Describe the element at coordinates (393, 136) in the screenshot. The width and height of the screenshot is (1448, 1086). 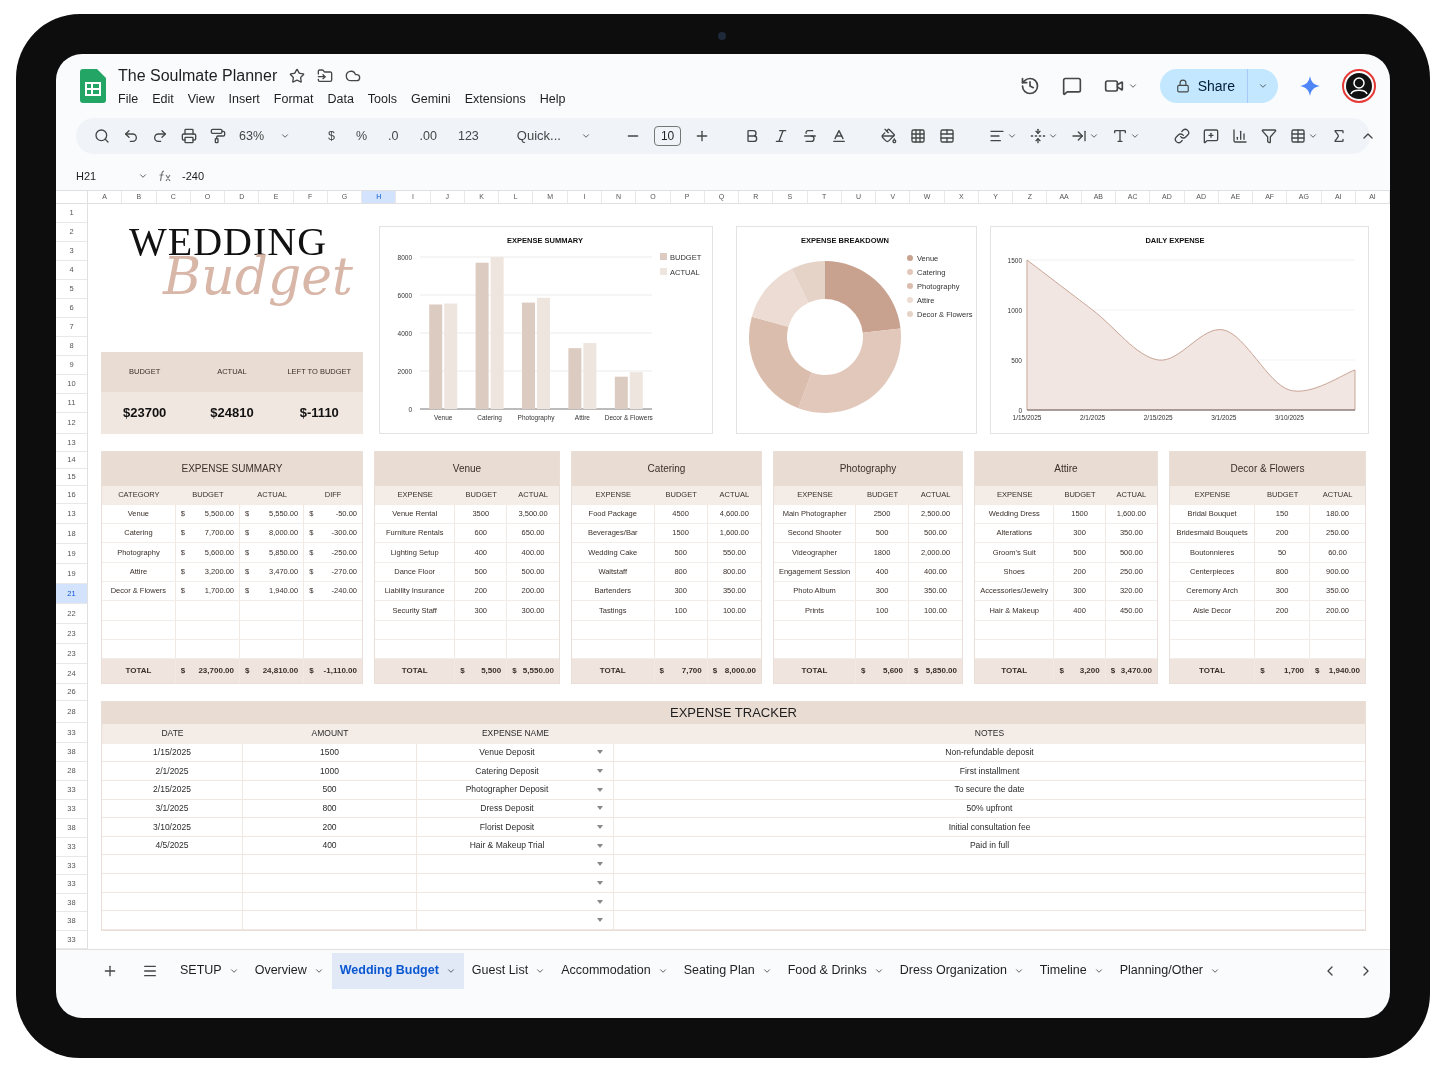
I see `decrease-decimal-button: .0` at that location.